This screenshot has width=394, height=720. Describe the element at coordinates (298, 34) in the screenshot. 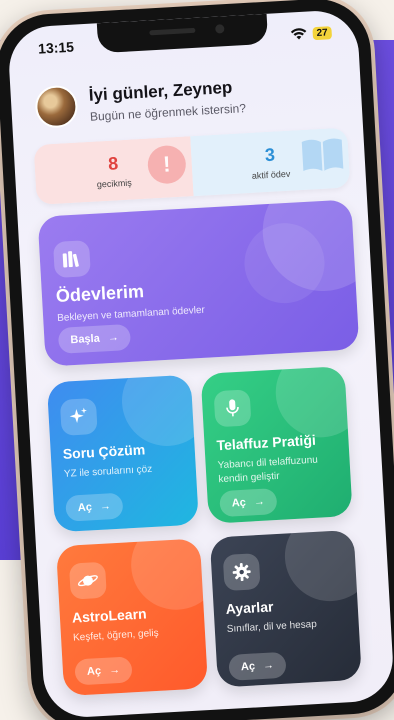

I see `wifi-icon` at that location.